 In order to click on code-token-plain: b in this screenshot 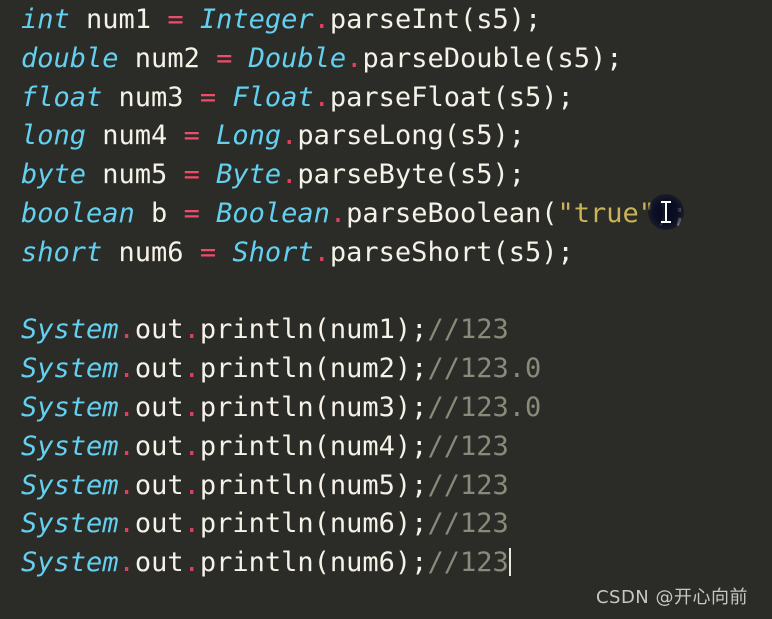, I will do `click(159, 213)`.